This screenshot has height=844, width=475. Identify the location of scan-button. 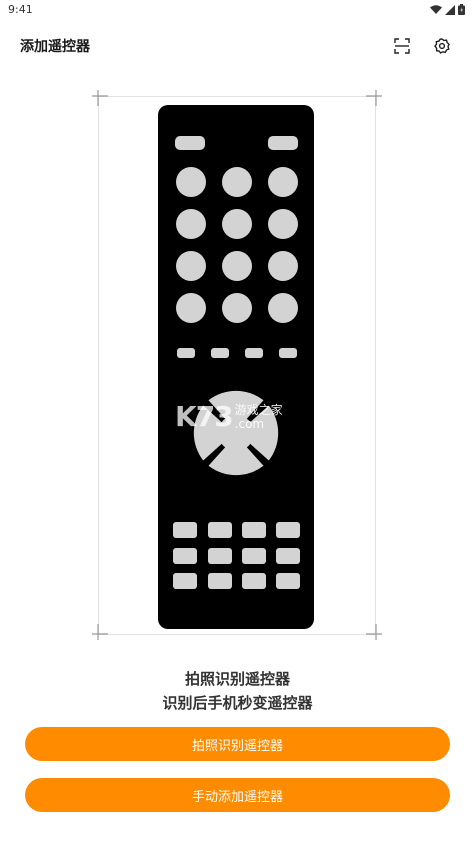
(402, 46).